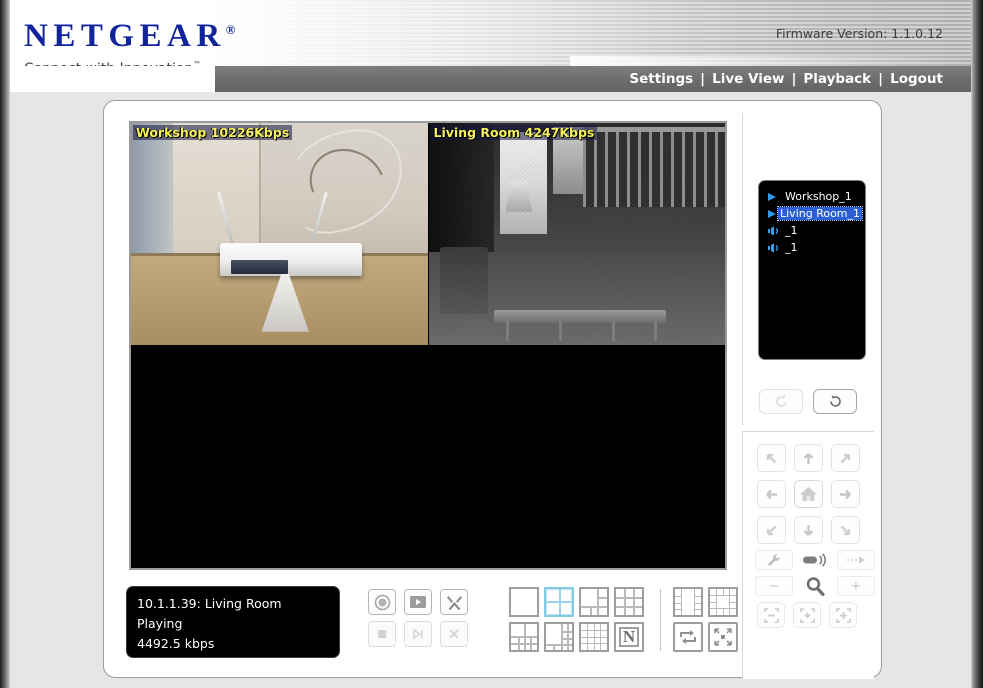  What do you see at coordinates (723, 602) in the screenshot?
I see `layout-1plus12-border-button` at bounding box center [723, 602].